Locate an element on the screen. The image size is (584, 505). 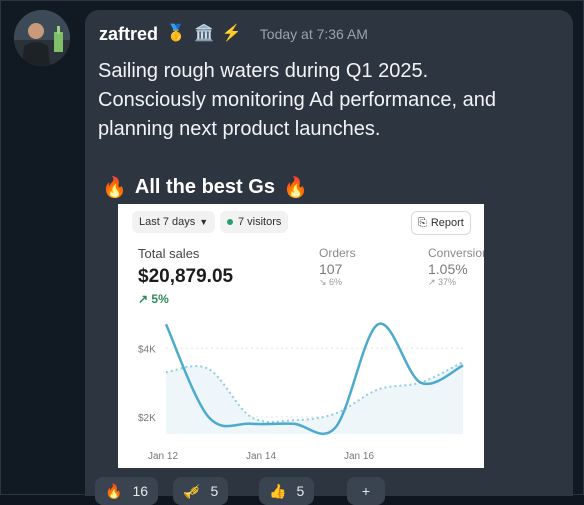
x-tick-label: Jan 12 is located at coordinates (163, 456).